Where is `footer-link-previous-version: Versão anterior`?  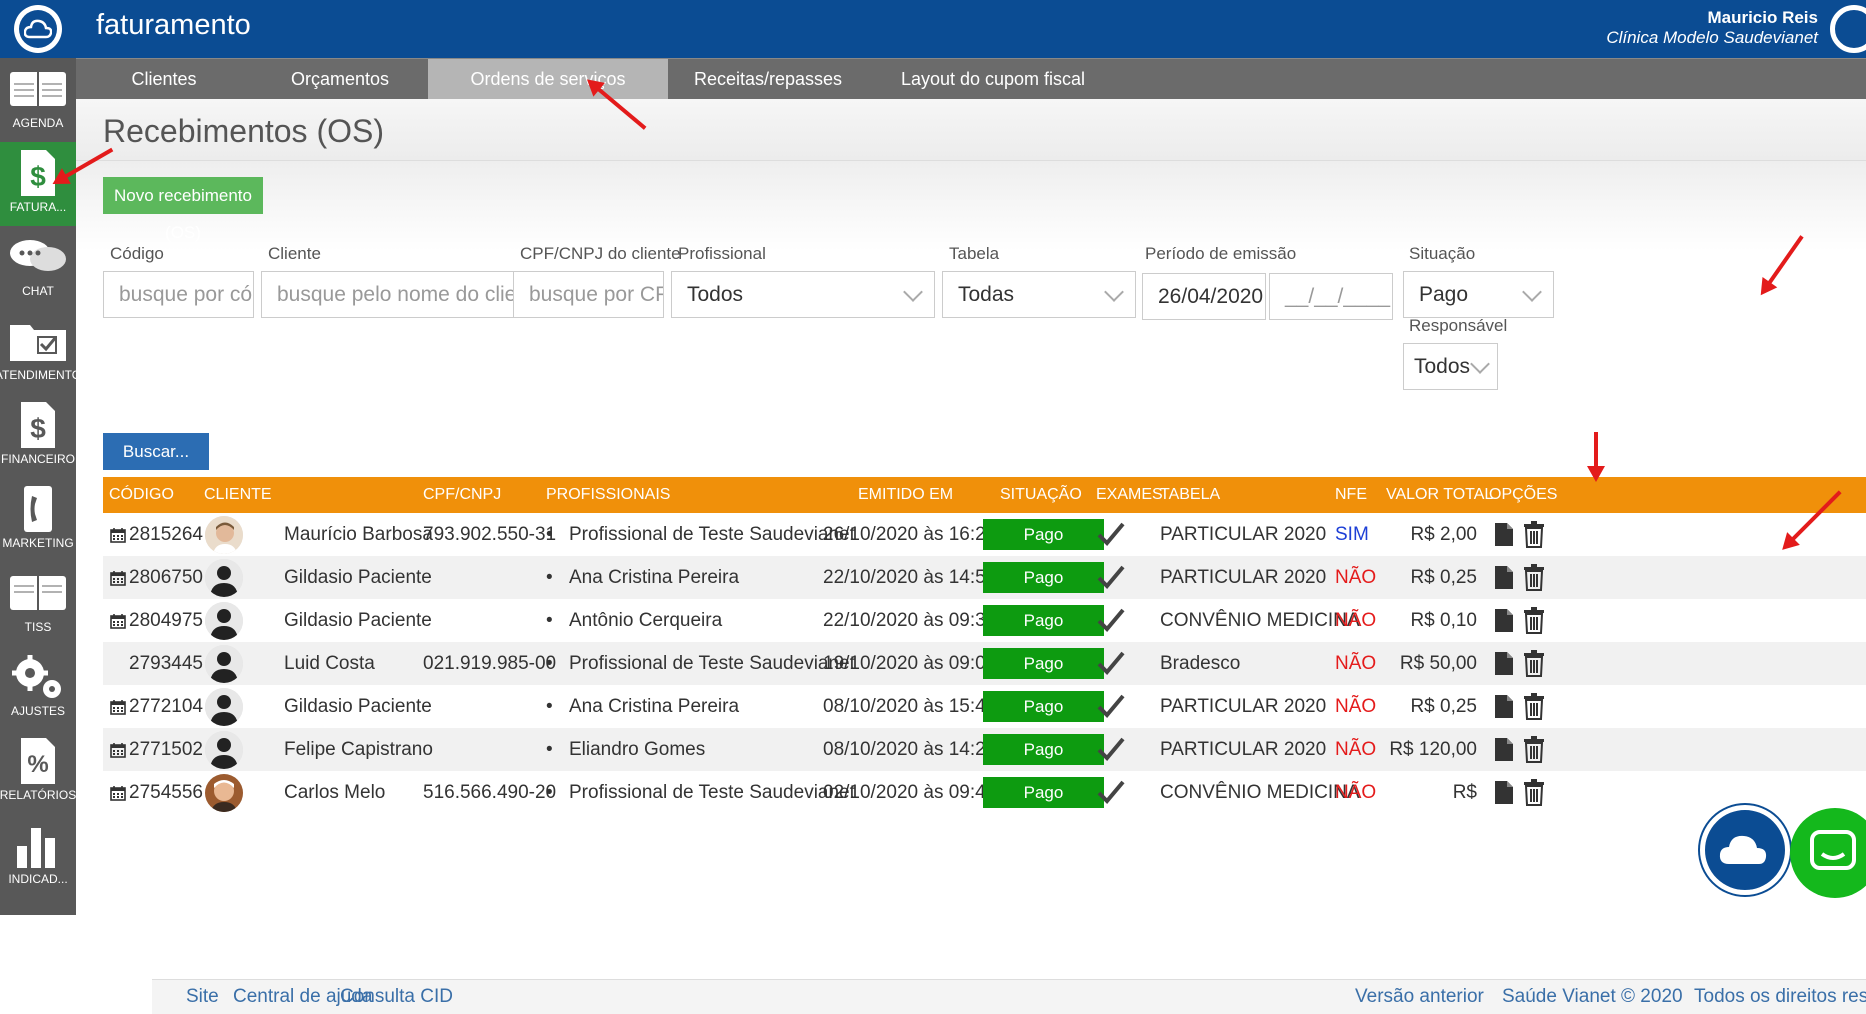 footer-link-previous-version: Versão anterior is located at coordinates (1419, 997).